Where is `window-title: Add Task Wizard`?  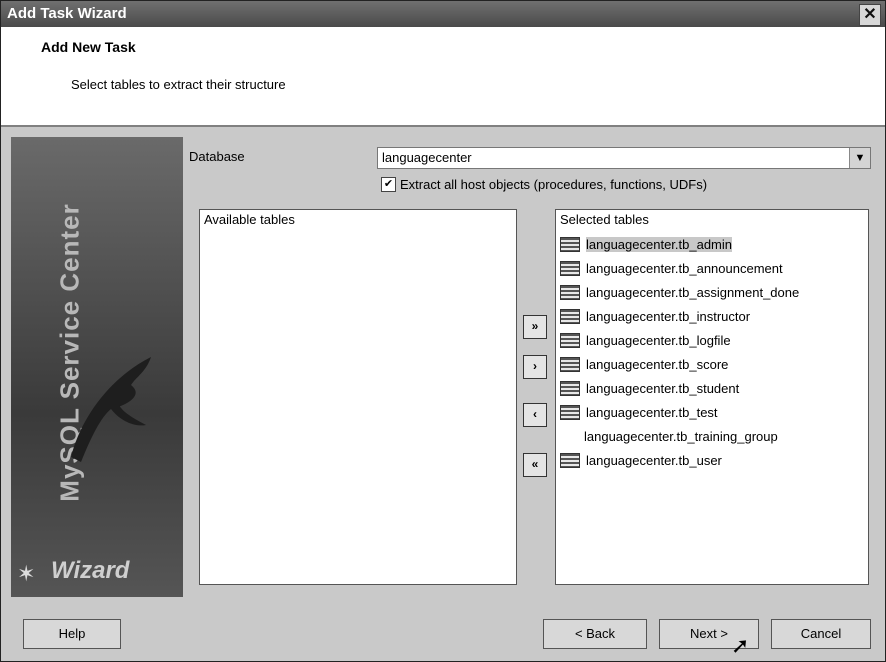
window-title: Add Task Wizard is located at coordinates (67, 13).